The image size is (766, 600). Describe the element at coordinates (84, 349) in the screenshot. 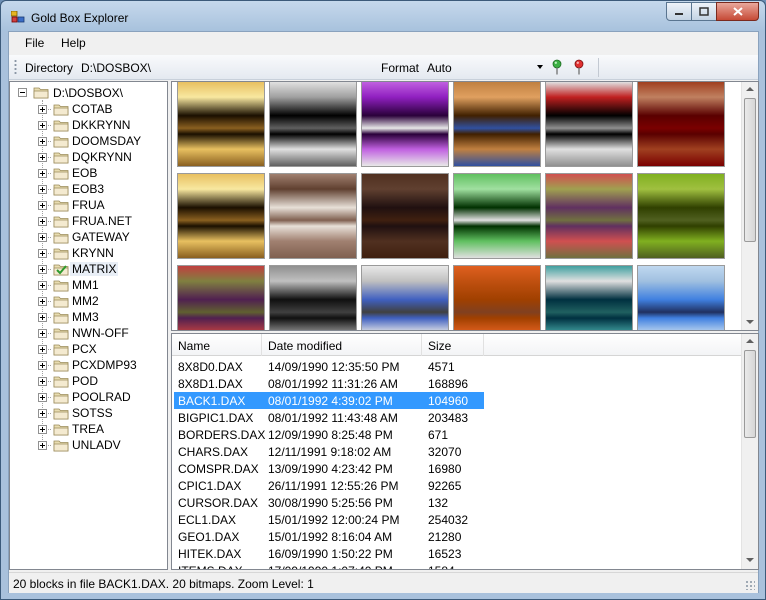

I see `tree-node-label: PCX` at that location.